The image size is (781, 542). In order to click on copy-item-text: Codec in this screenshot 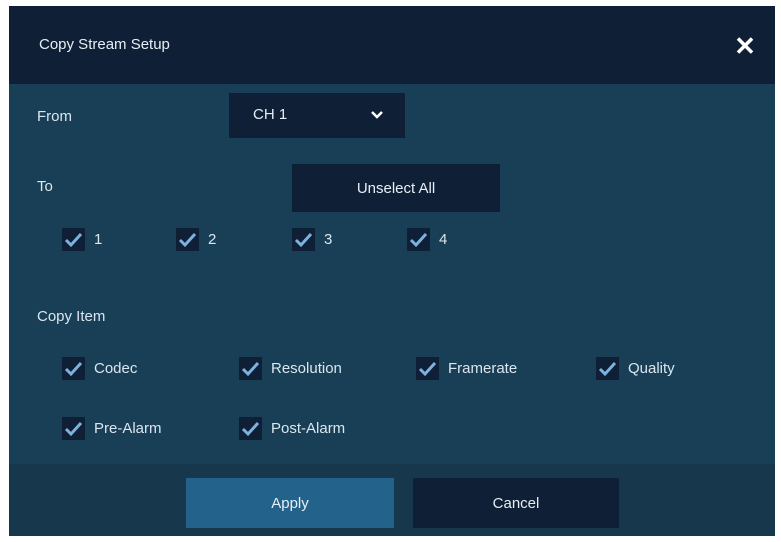, I will do `click(116, 368)`.